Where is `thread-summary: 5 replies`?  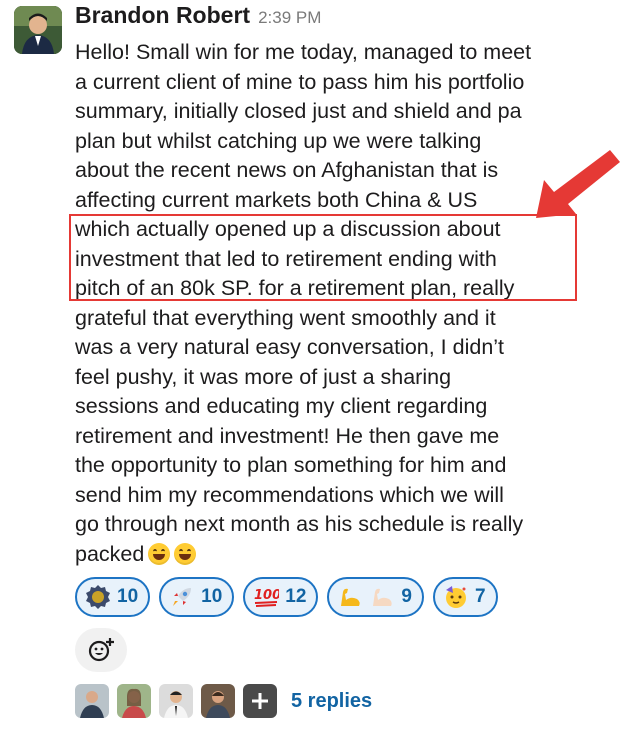
thread-summary: 5 replies is located at coordinates (223, 701).